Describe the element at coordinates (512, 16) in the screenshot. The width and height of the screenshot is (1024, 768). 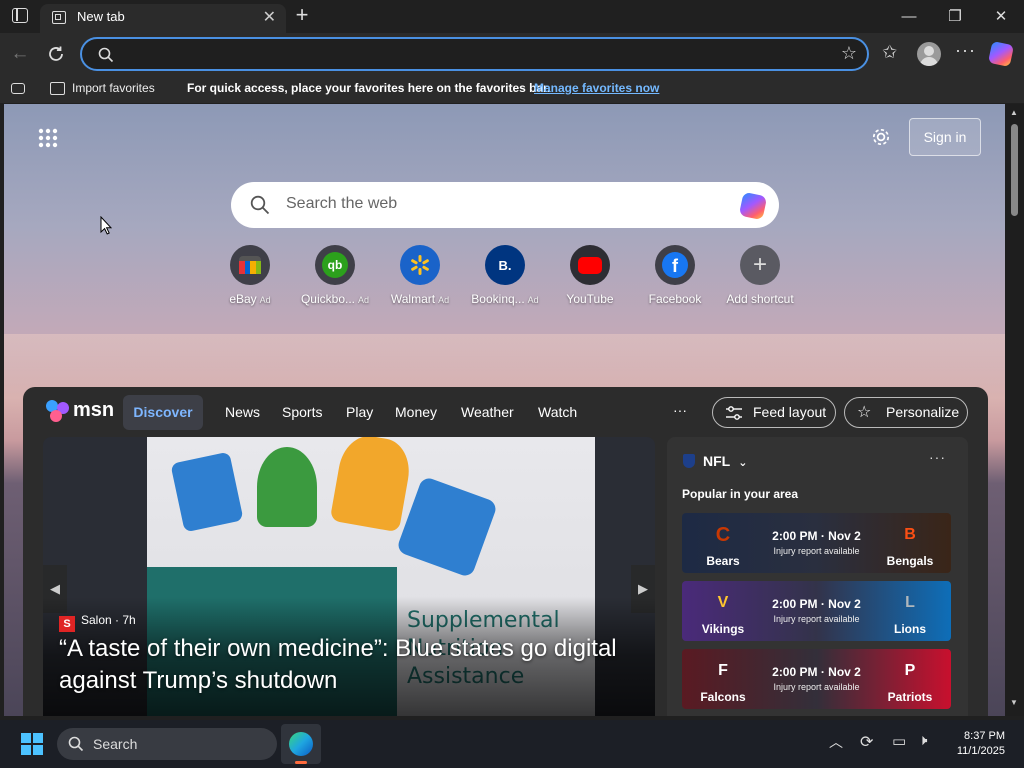
I see `title-bar: New tab ✕ + — ❐ ✕` at that location.